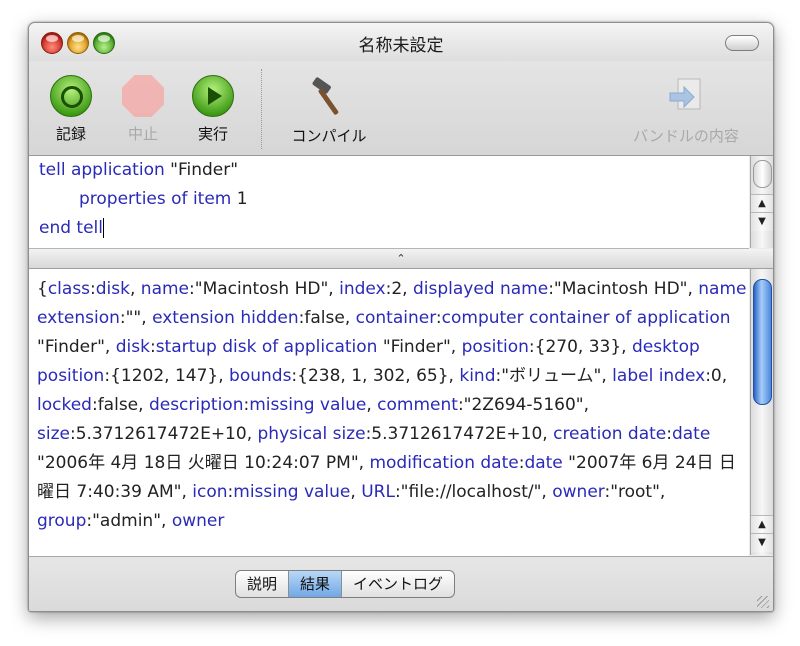  Describe the element at coordinates (70, 134) in the screenshot. I see `record-label: 記録` at that location.